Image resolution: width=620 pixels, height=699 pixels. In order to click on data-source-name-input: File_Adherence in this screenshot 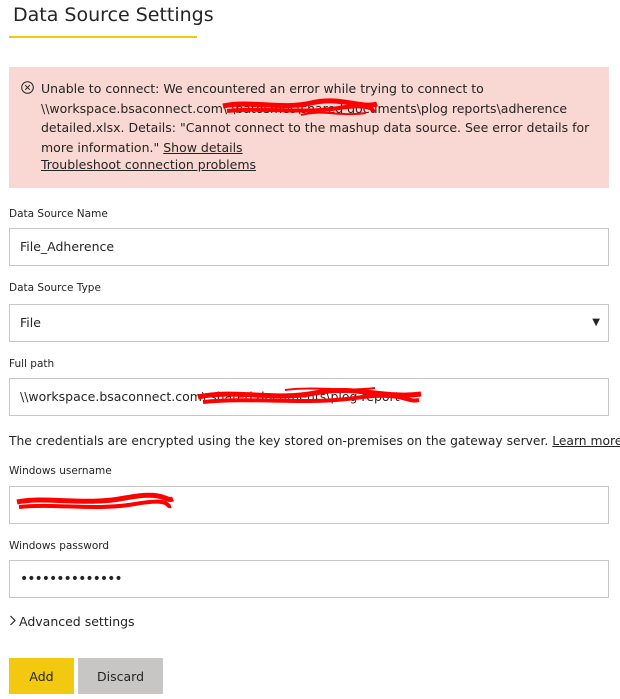, I will do `click(309, 247)`.